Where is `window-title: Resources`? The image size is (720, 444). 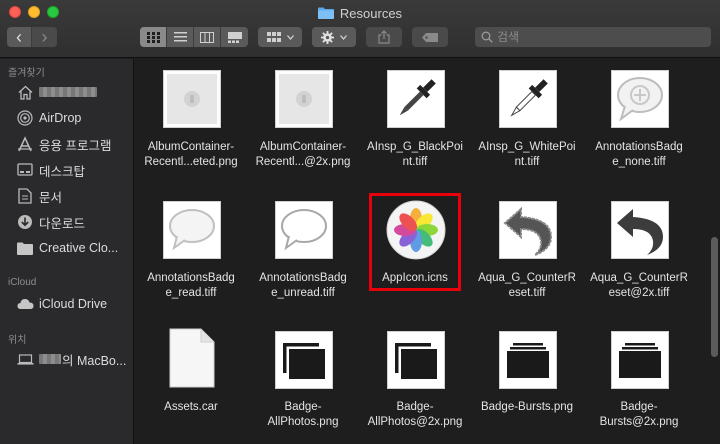
window-title: Resources is located at coordinates (360, 13).